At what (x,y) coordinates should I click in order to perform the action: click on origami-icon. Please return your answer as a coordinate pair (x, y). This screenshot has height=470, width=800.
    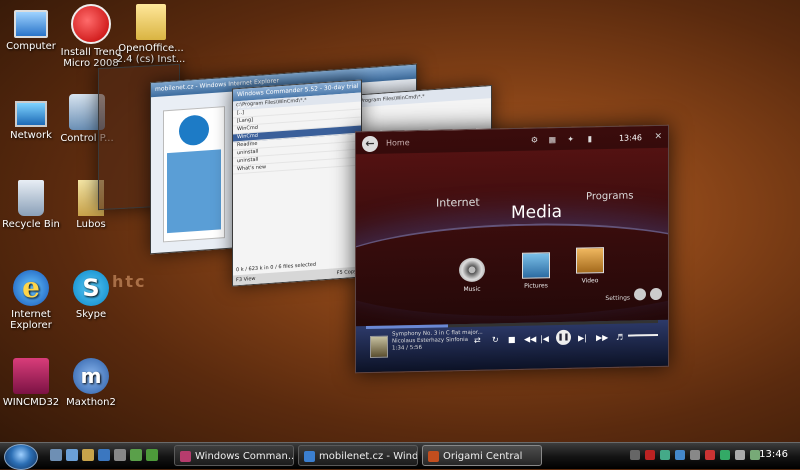
    Looking at the image, I should click on (433, 456).